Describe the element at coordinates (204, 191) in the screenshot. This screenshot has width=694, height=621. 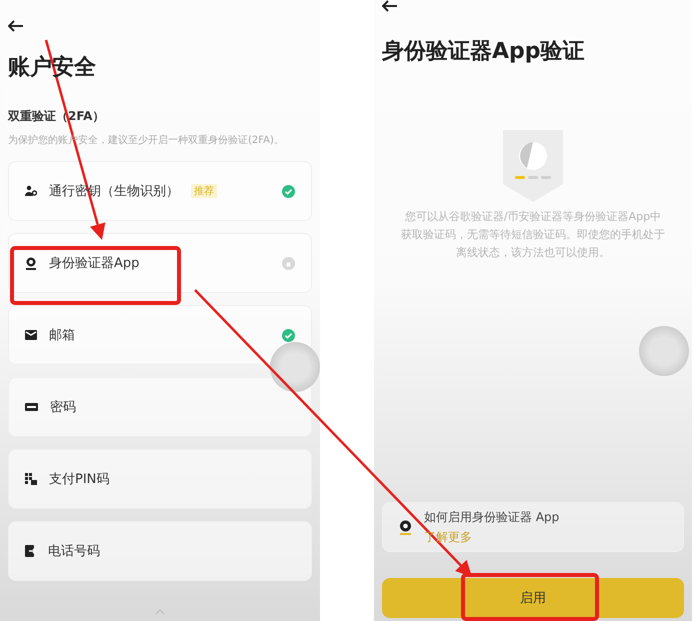
I see `recommended-tag: 推荐` at that location.